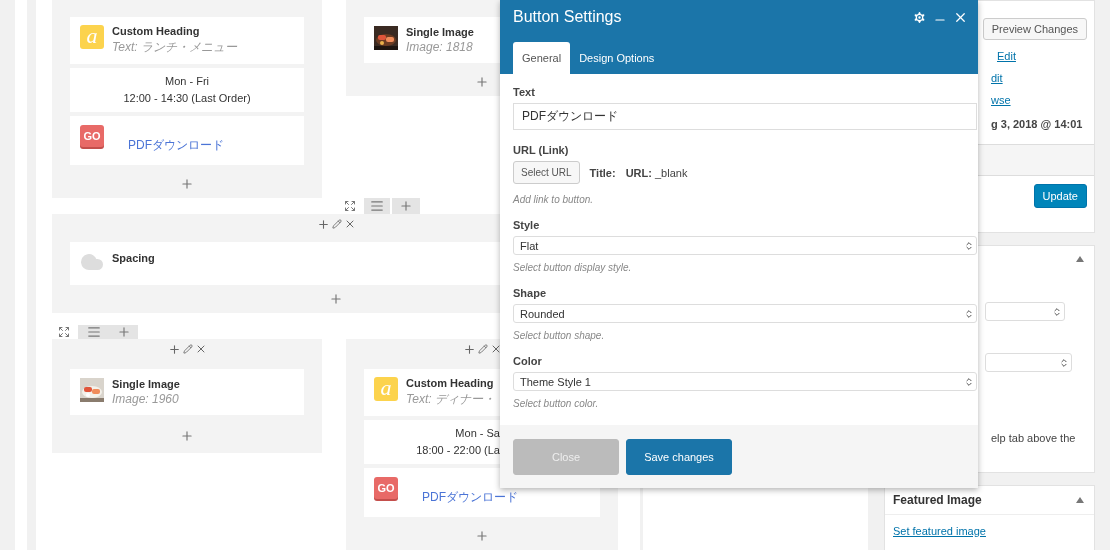 This screenshot has width=1110, height=550. I want to click on field-label: Text, so click(524, 92).